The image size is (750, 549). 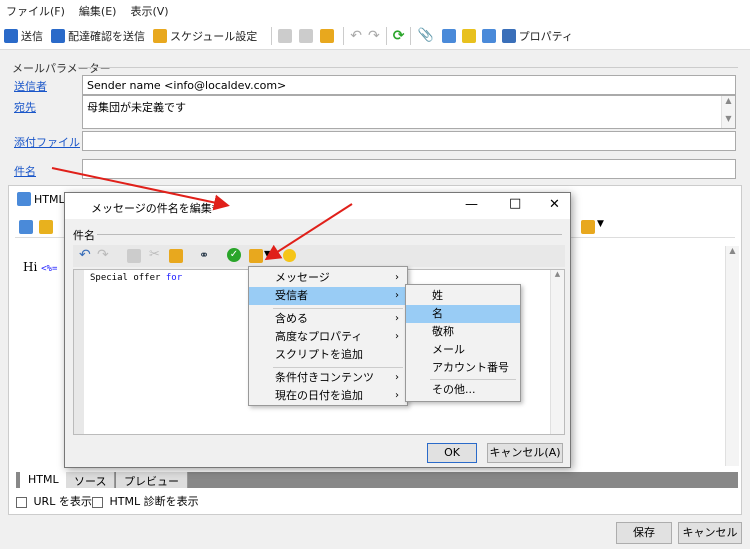 I want to click on arrow-to-personalization, so click(x=308, y=232).